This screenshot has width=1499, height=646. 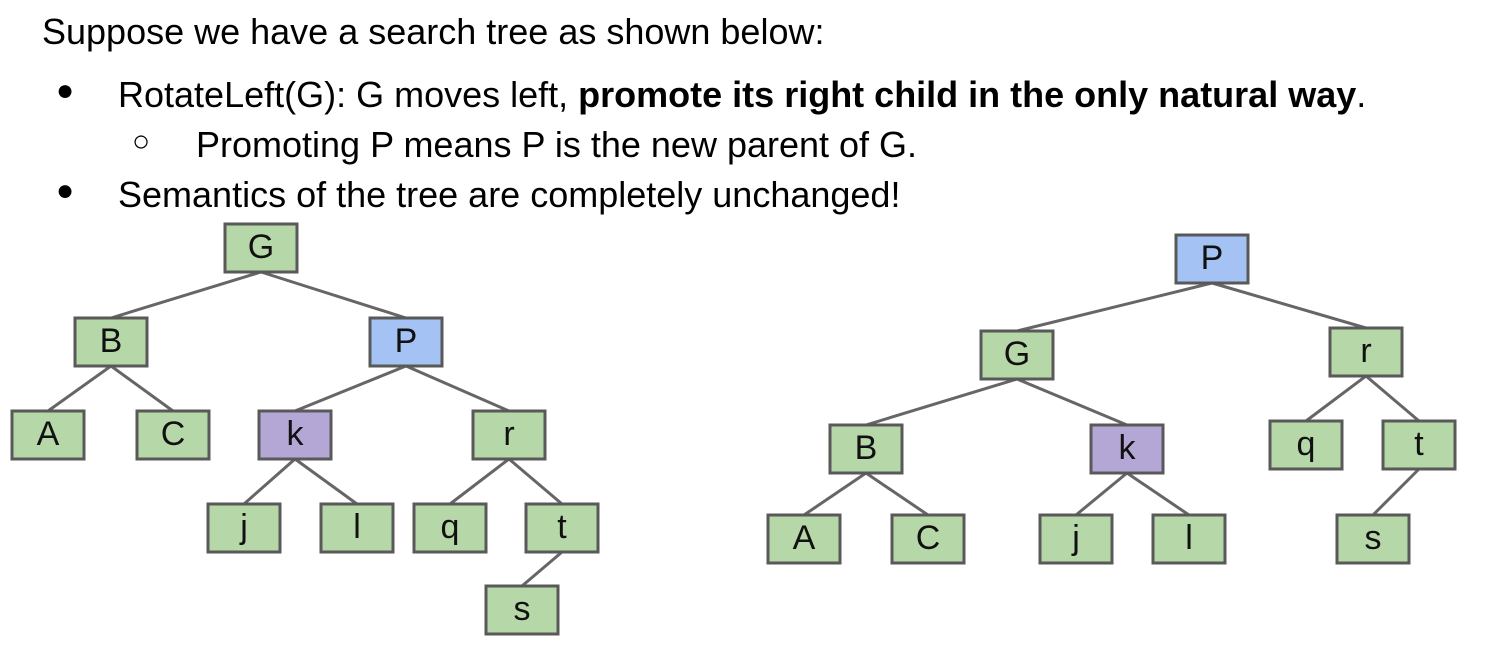 What do you see at coordinates (1336, 398) in the screenshot?
I see `edge-after-r-q` at bounding box center [1336, 398].